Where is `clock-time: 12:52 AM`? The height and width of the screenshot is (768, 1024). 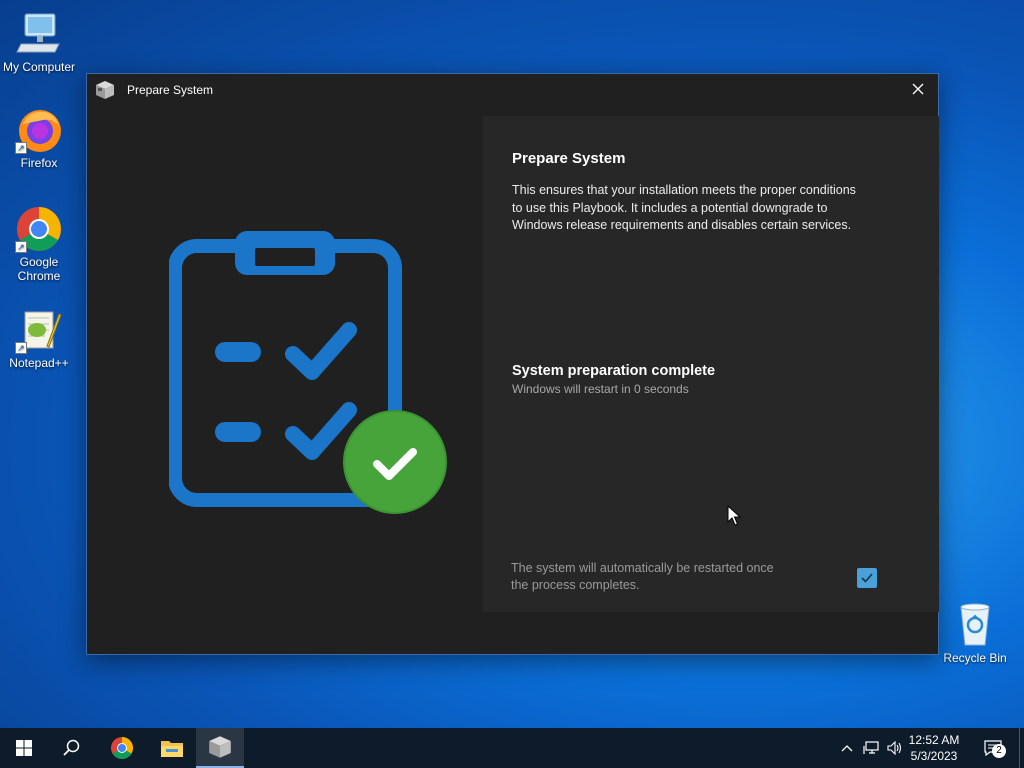 clock-time: 12:52 AM is located at coordinates (934, 740).